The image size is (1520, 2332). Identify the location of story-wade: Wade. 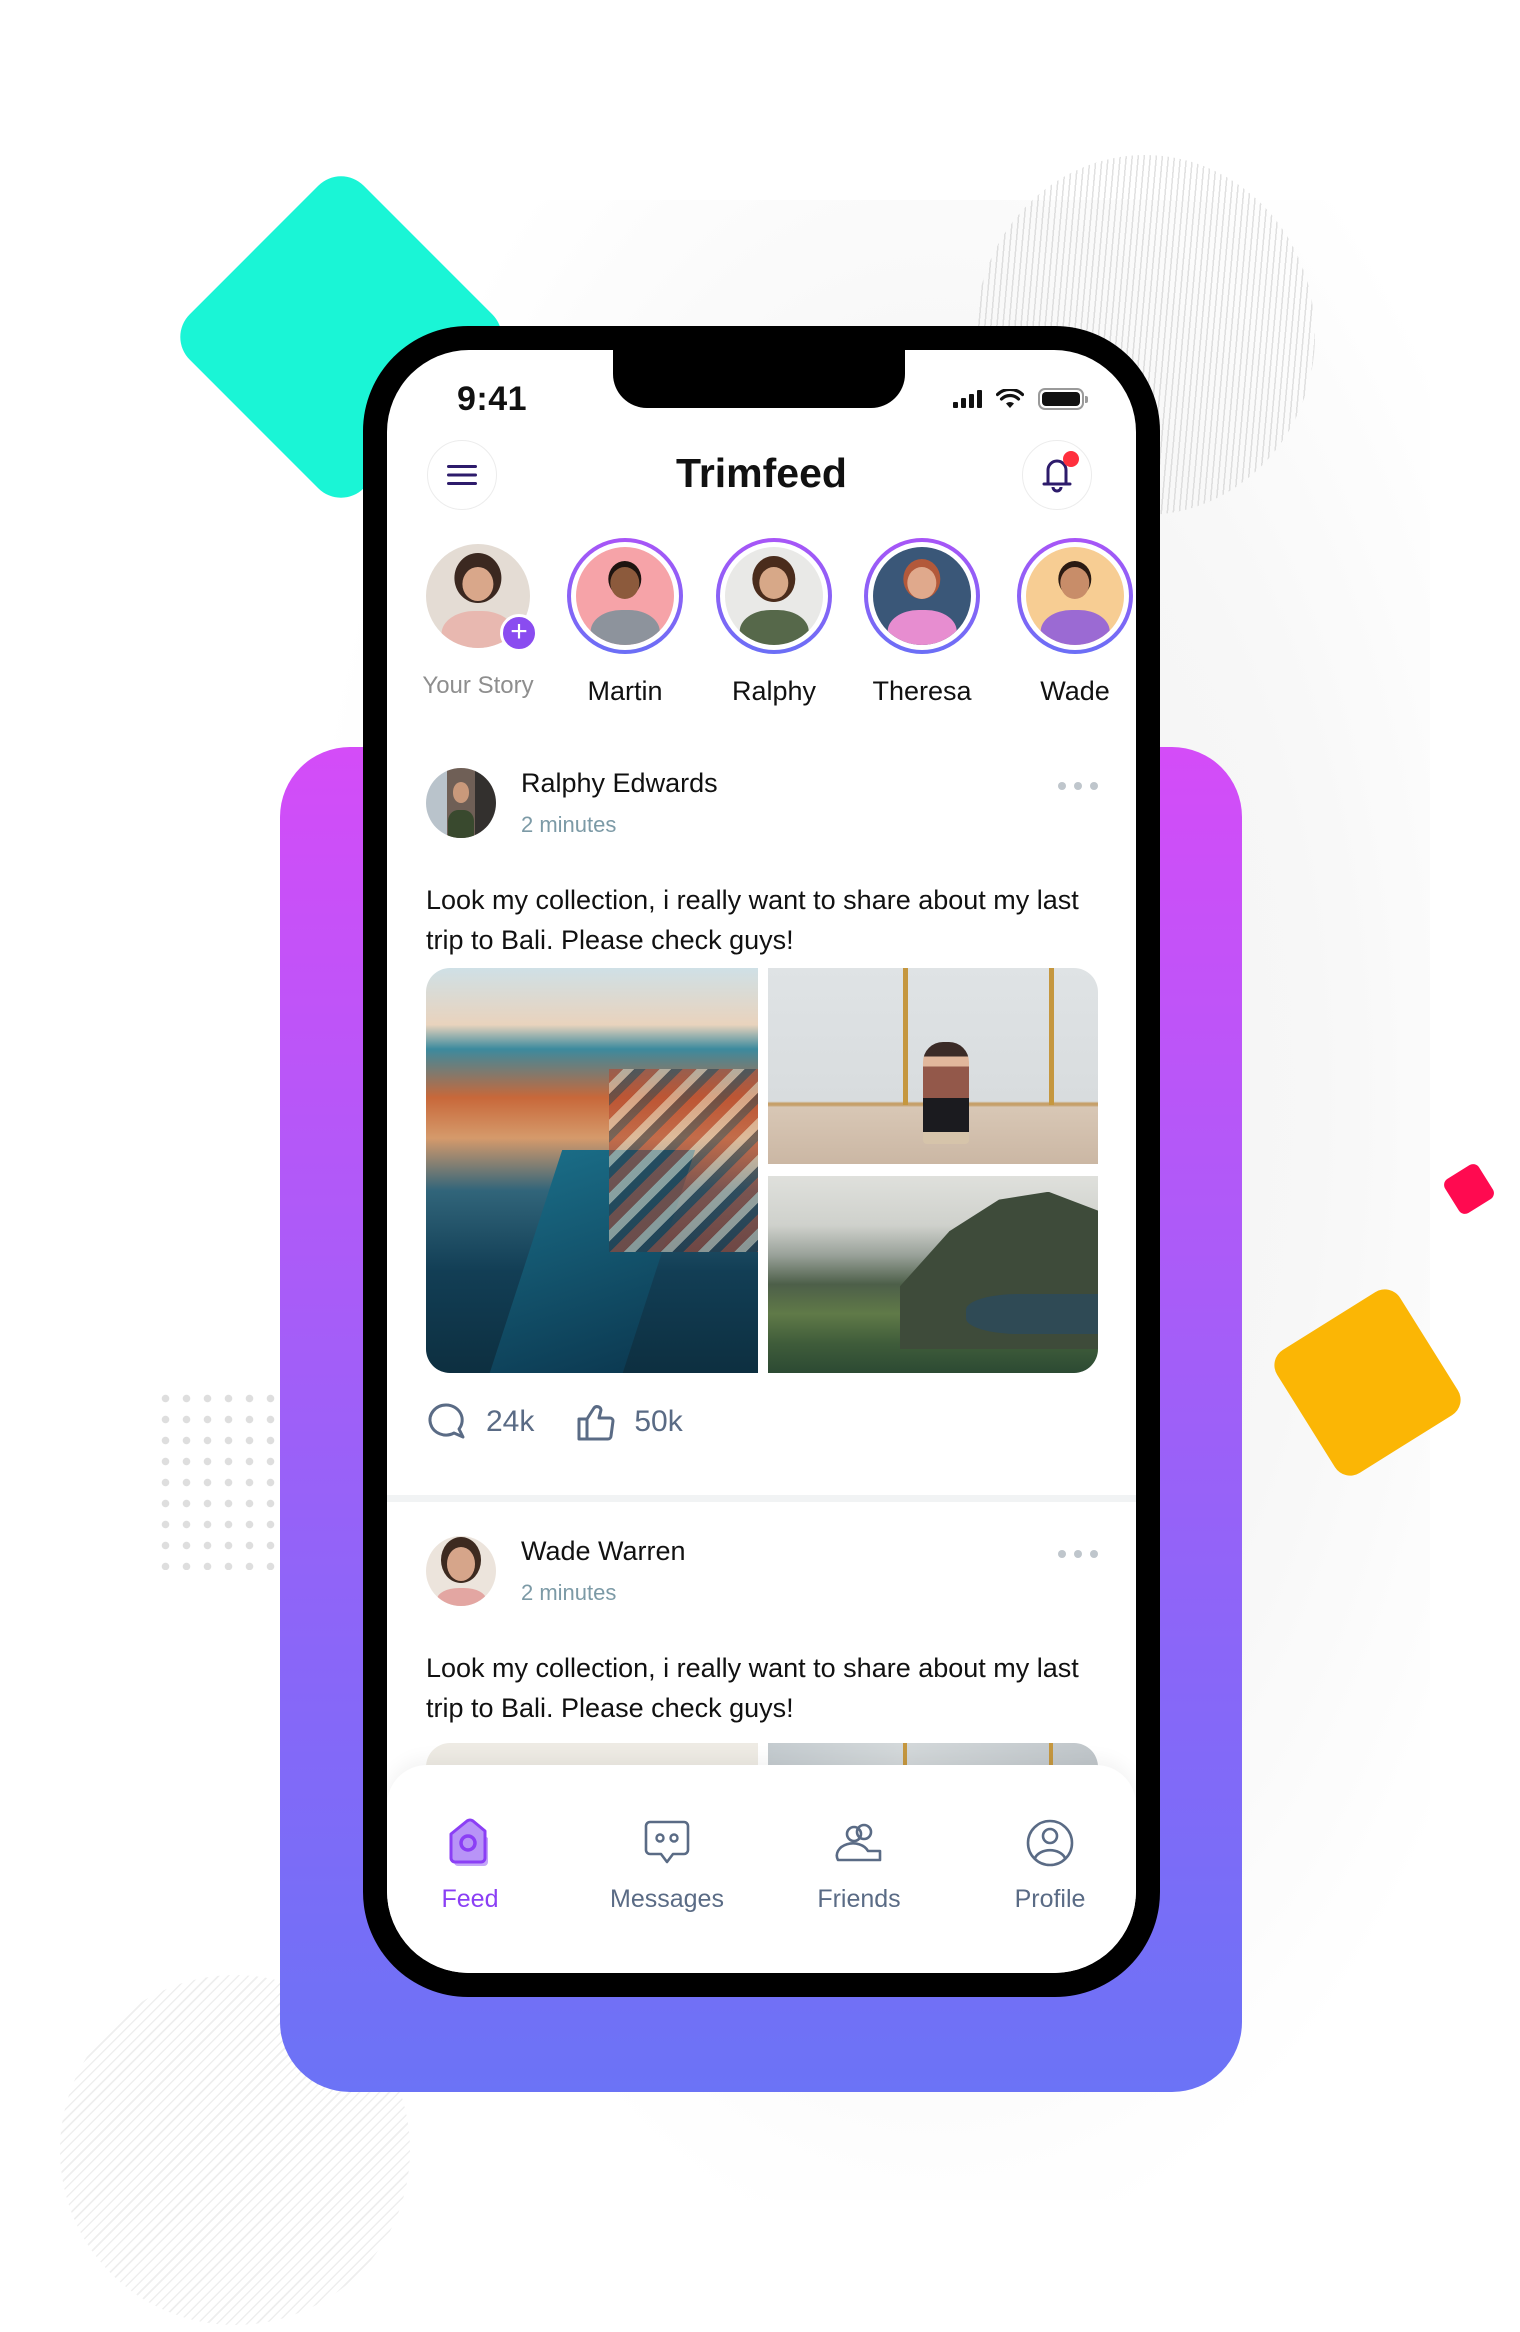
(1073, 622).